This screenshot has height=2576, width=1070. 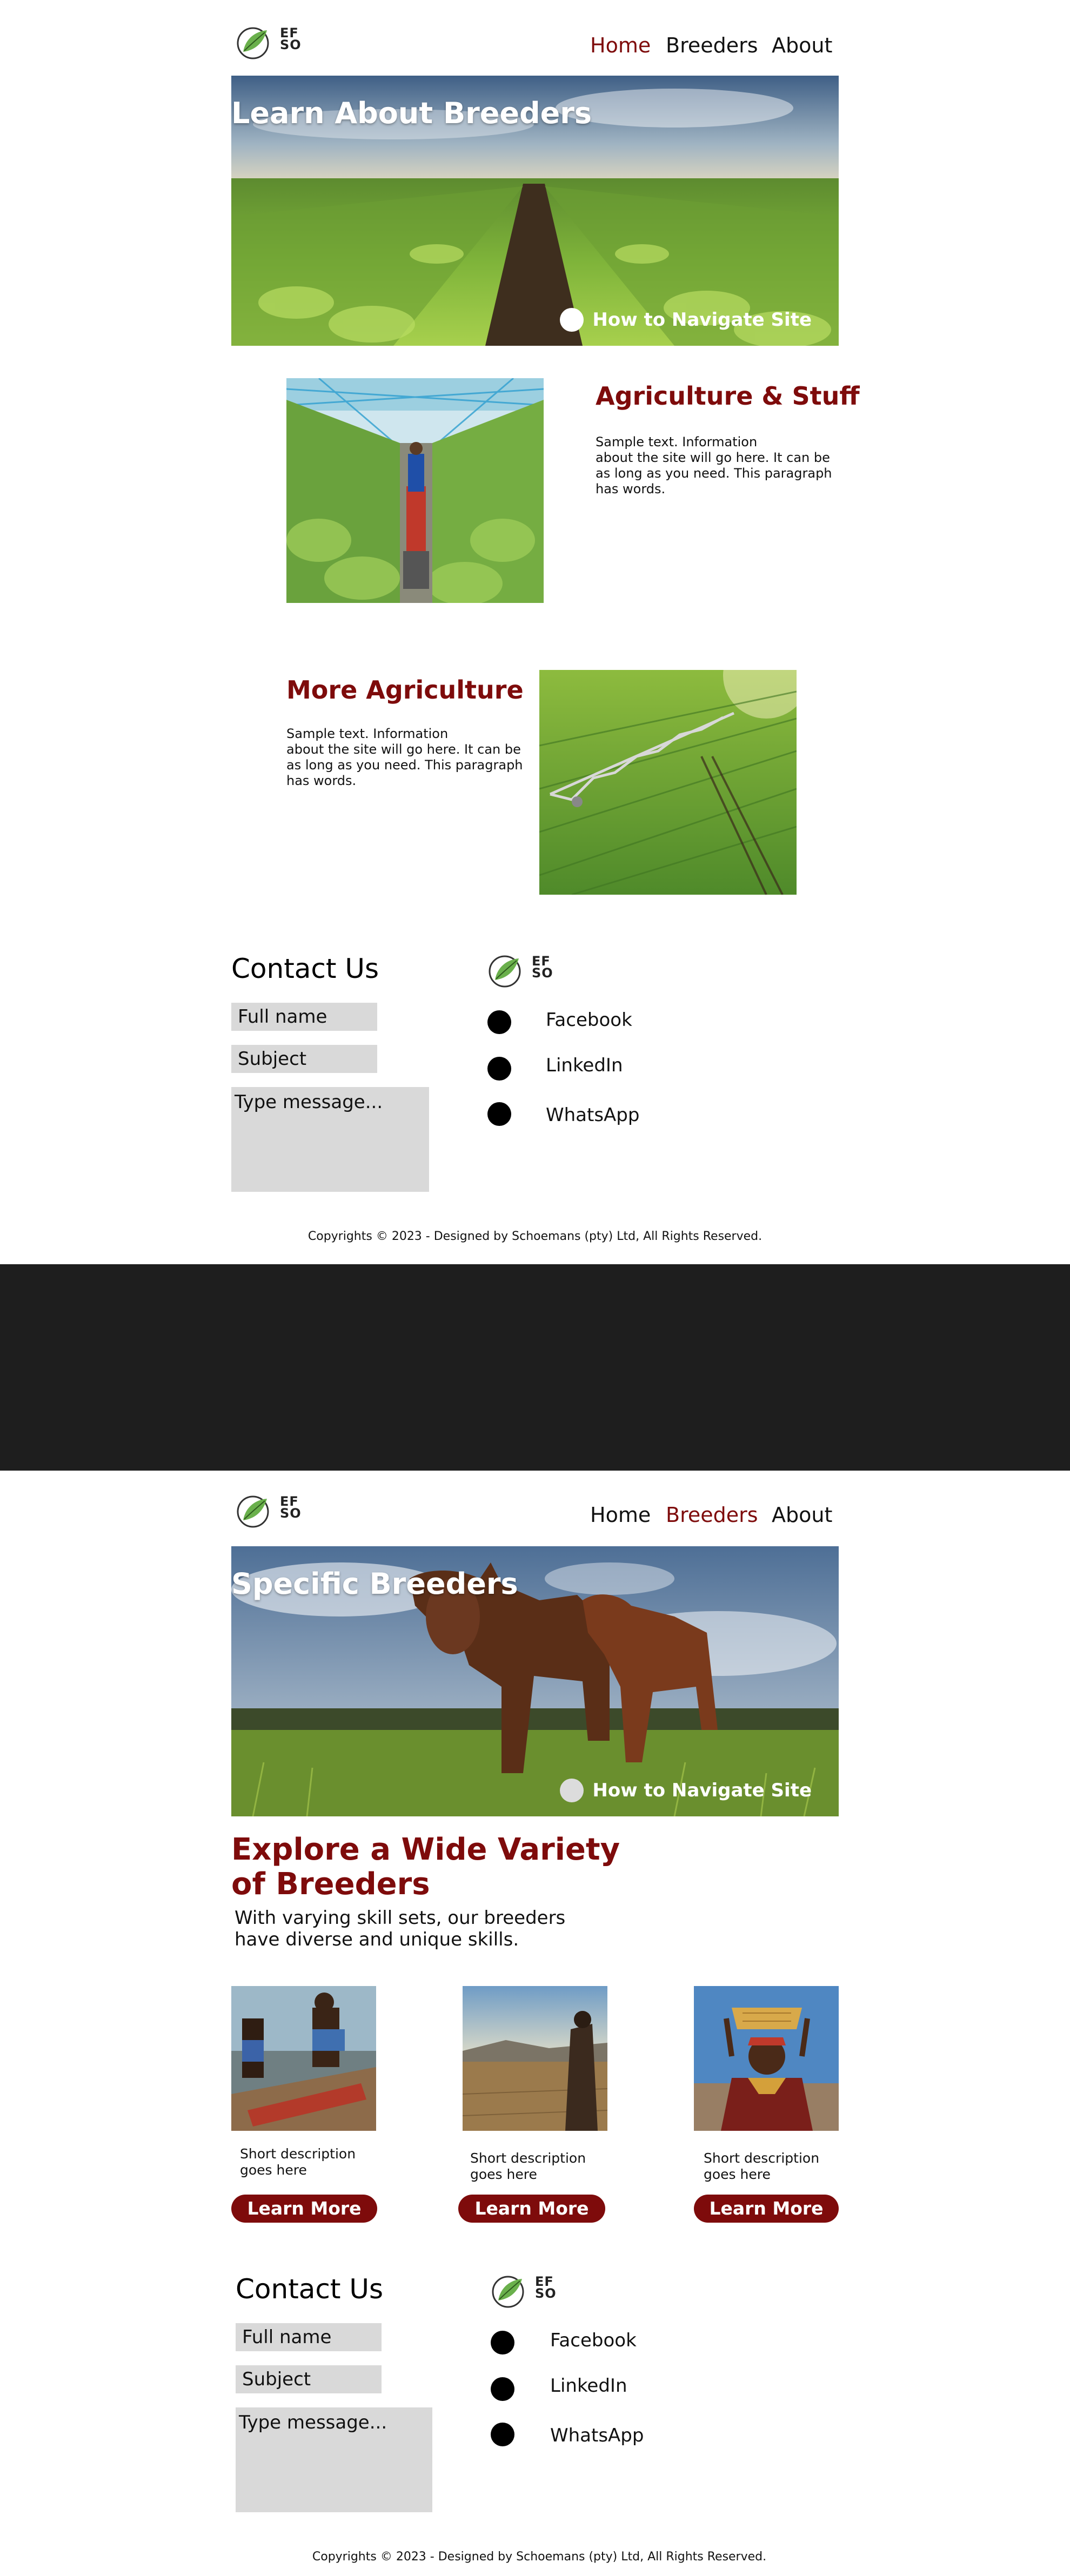 What do you see at coordinates (405, 690) in the screenshot?
I see `section-heading: More Agriculture` at bounding box center [405, 690].